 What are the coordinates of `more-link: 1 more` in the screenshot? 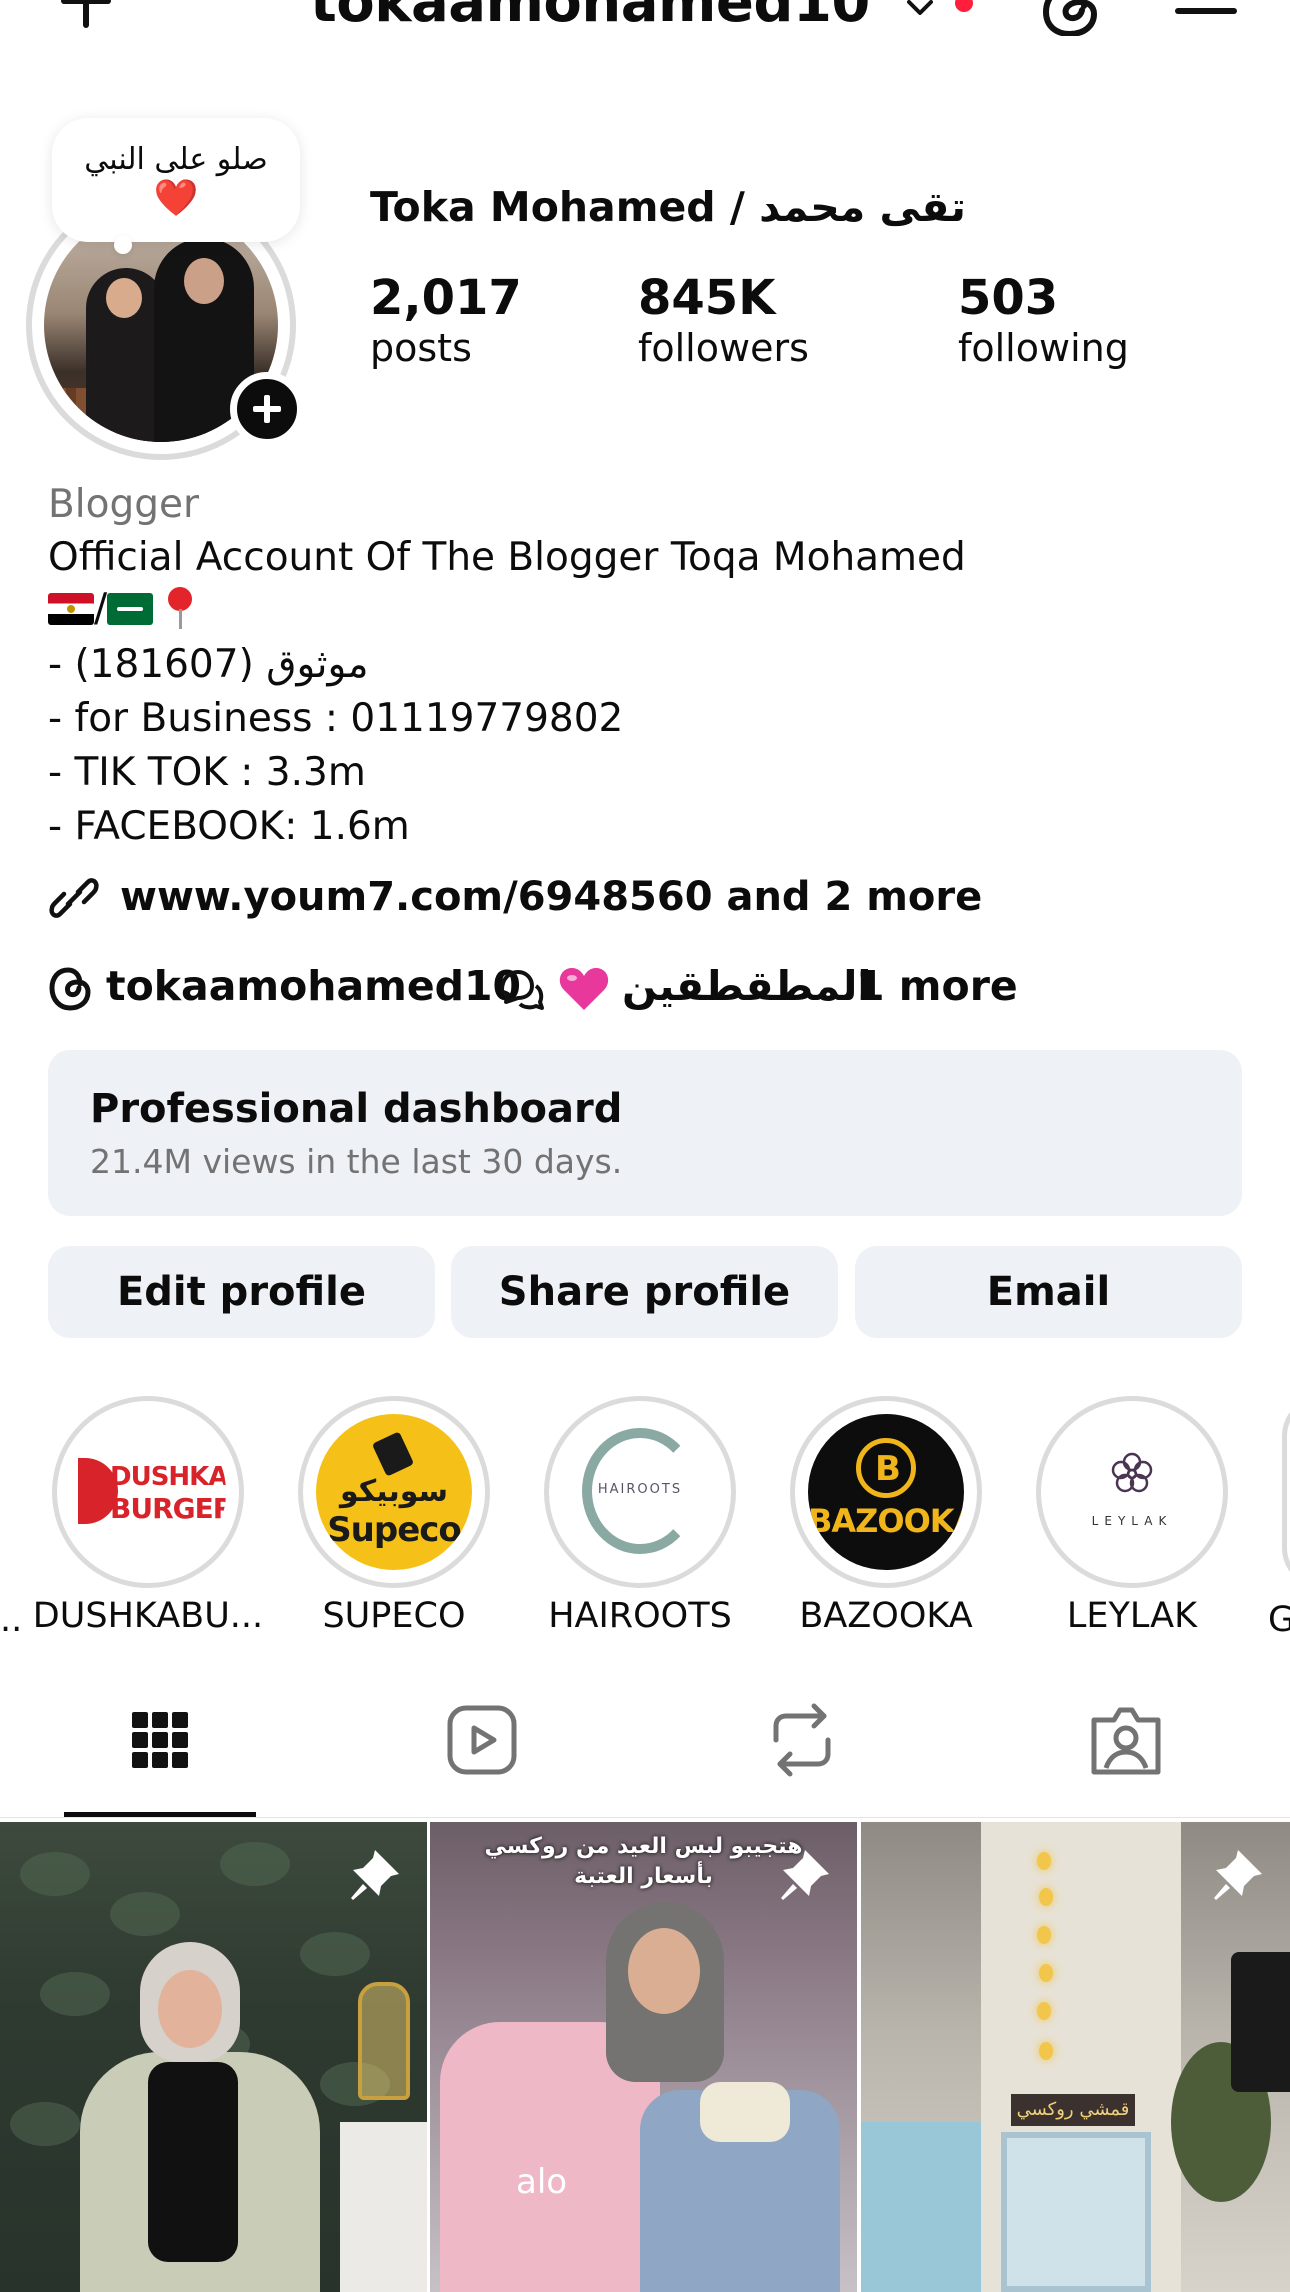 It's located at (937, 986).